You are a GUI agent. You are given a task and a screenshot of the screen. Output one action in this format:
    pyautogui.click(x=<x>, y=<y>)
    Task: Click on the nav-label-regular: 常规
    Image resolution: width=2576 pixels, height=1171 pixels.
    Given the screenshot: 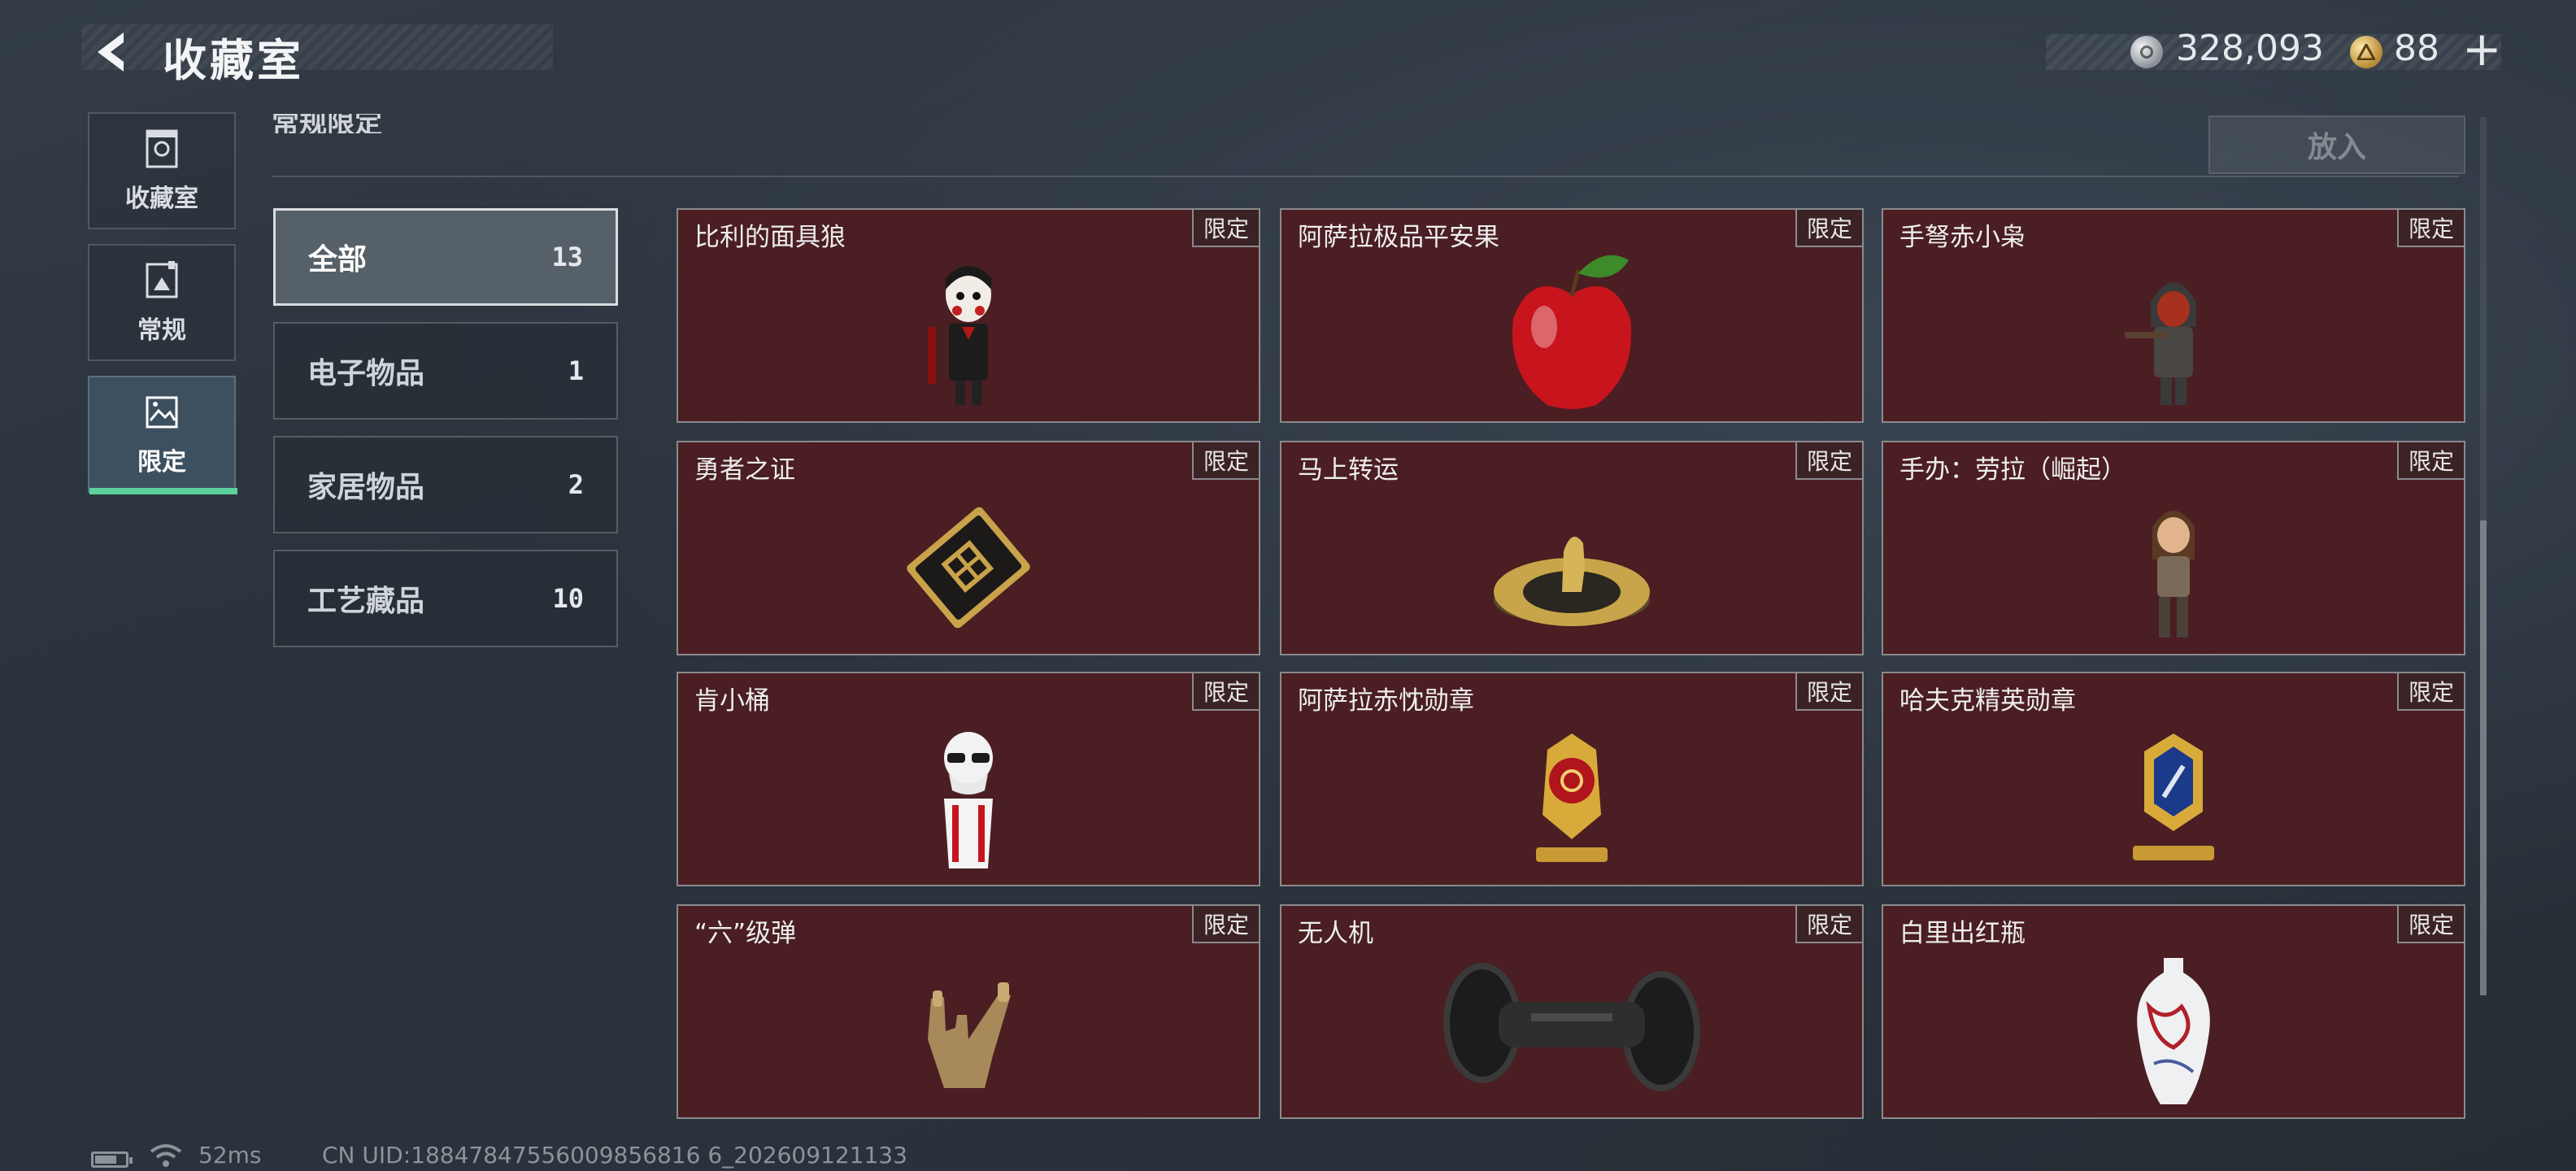 What is the action you would take?
    pyautogui.click(x=161, y=330)
    